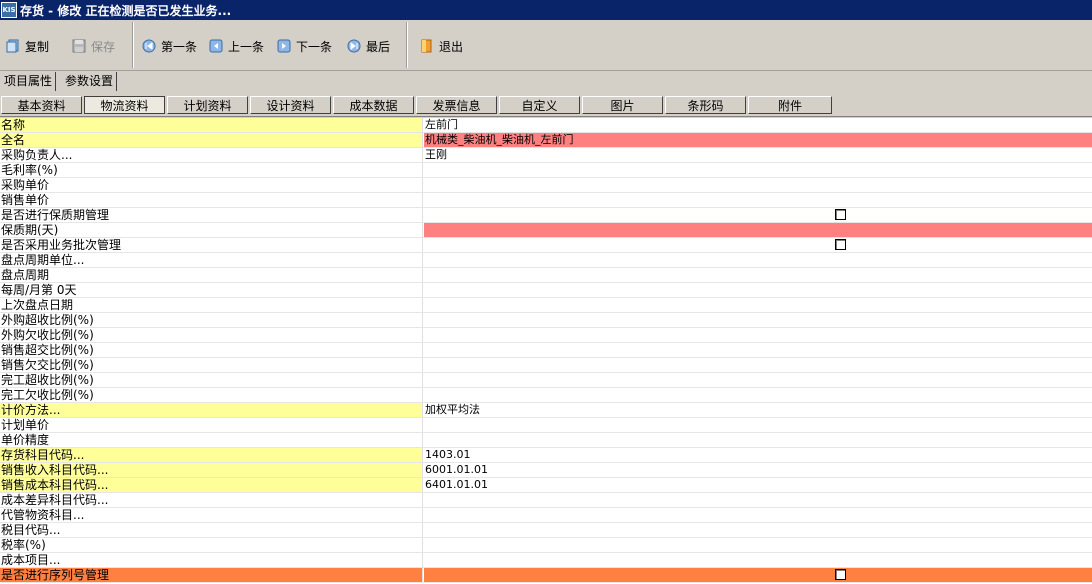  Describe the element at coordinates (179, 46) in the screenshot. I see `first-label: 第一条` at that location.